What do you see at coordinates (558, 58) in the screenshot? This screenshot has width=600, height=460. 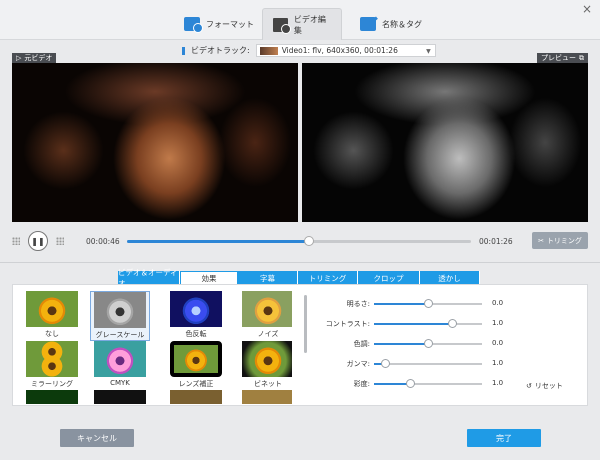 I see `preview-text: プレビュー` at bounding box center [558, 58].